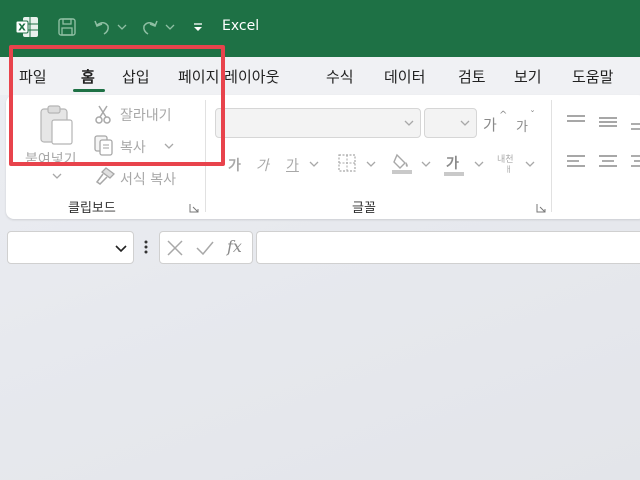 Image resolution: width=640 pixels, height=480 pixels. Describe the element at coordinates (576, 162) in the screenshot. I see `align-left-icon` at that location.